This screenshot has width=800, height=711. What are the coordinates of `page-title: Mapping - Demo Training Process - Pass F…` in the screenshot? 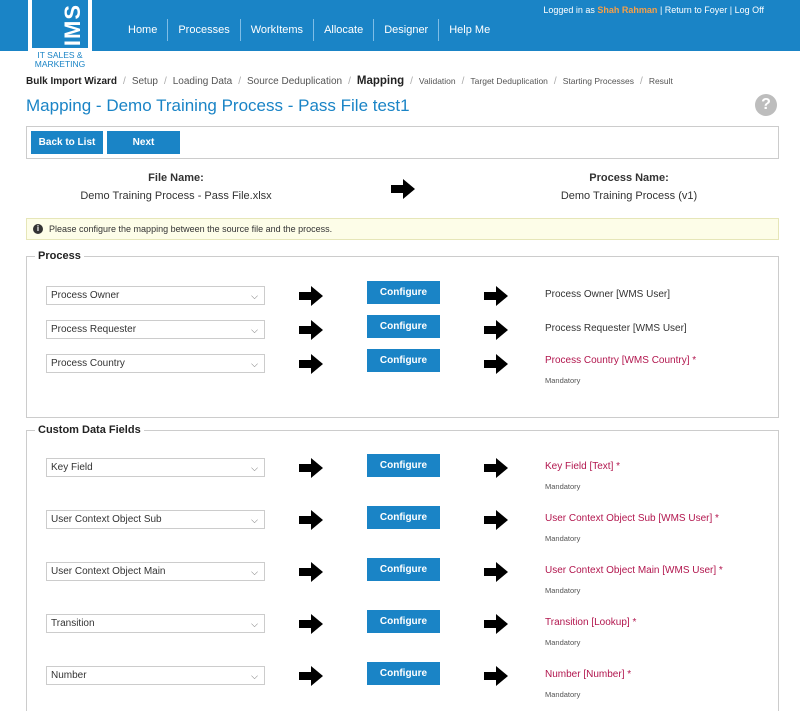 It's located at (218, 105).